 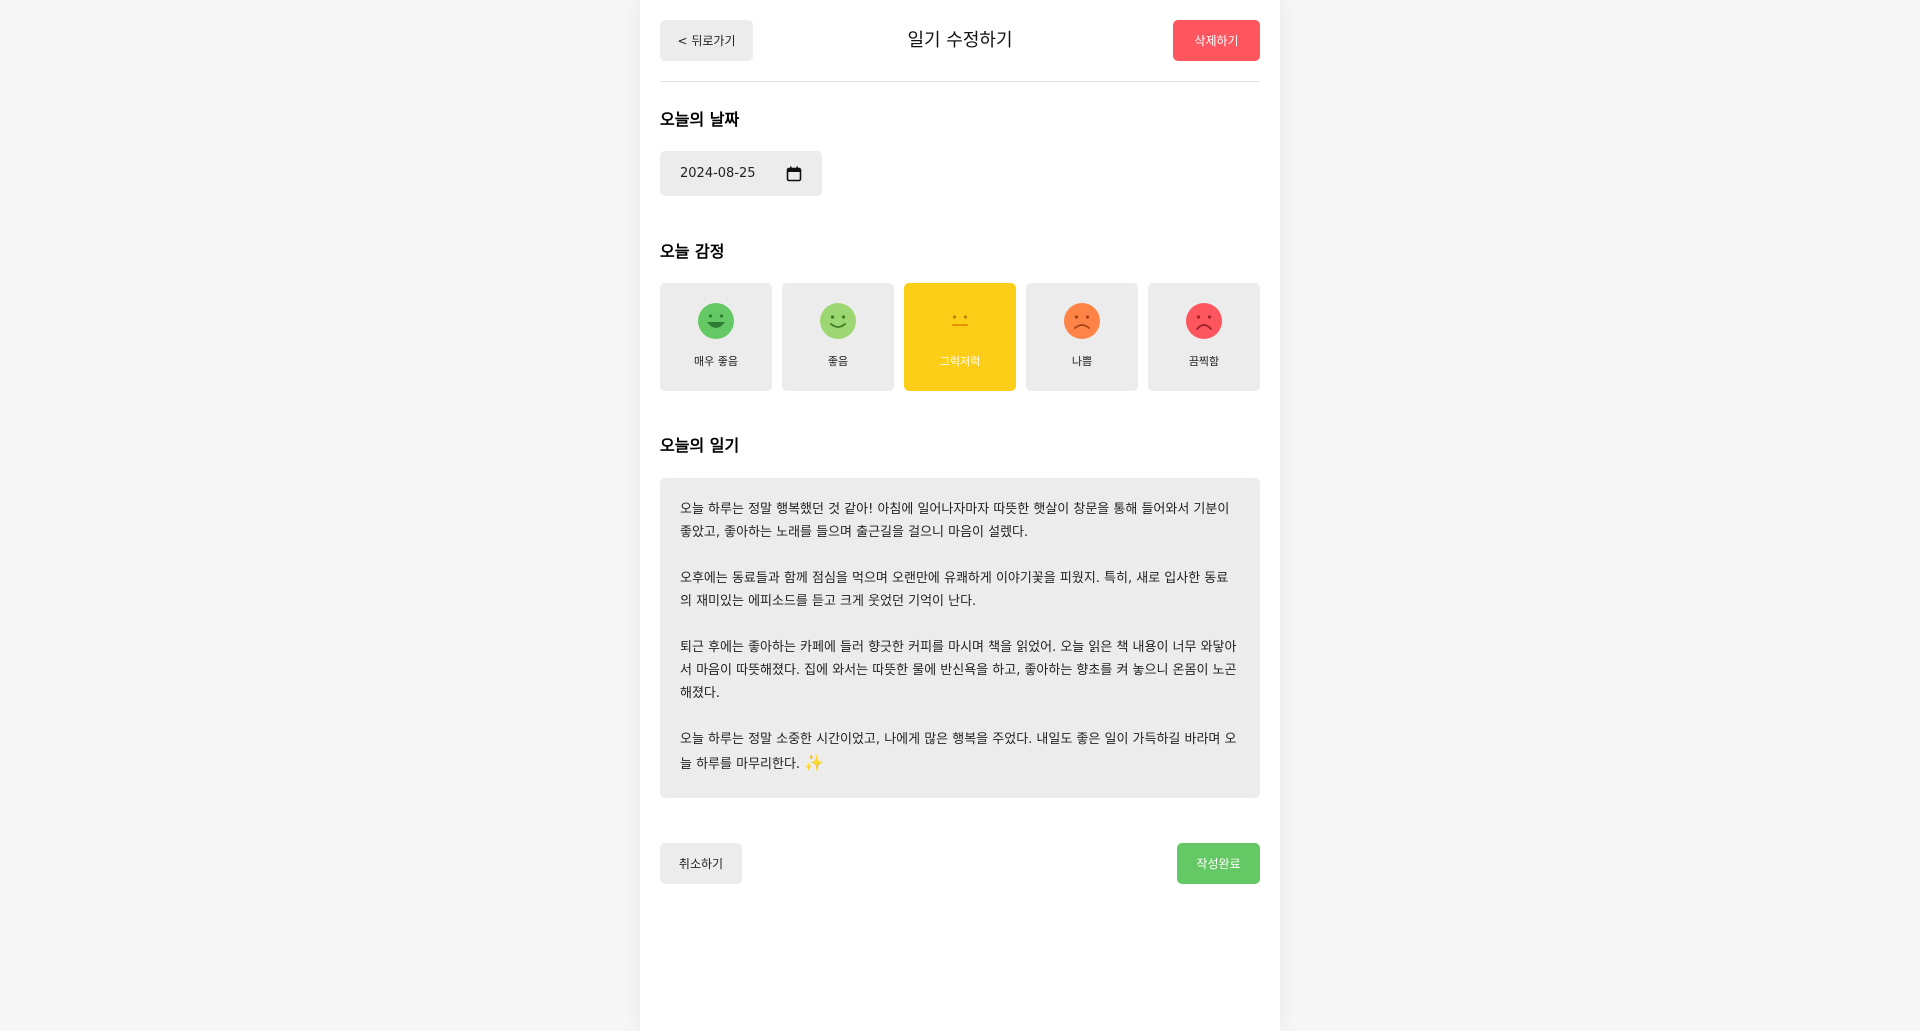 I want to click on emotion-neutral: 그럭저럭, so click(x=960, y=337).